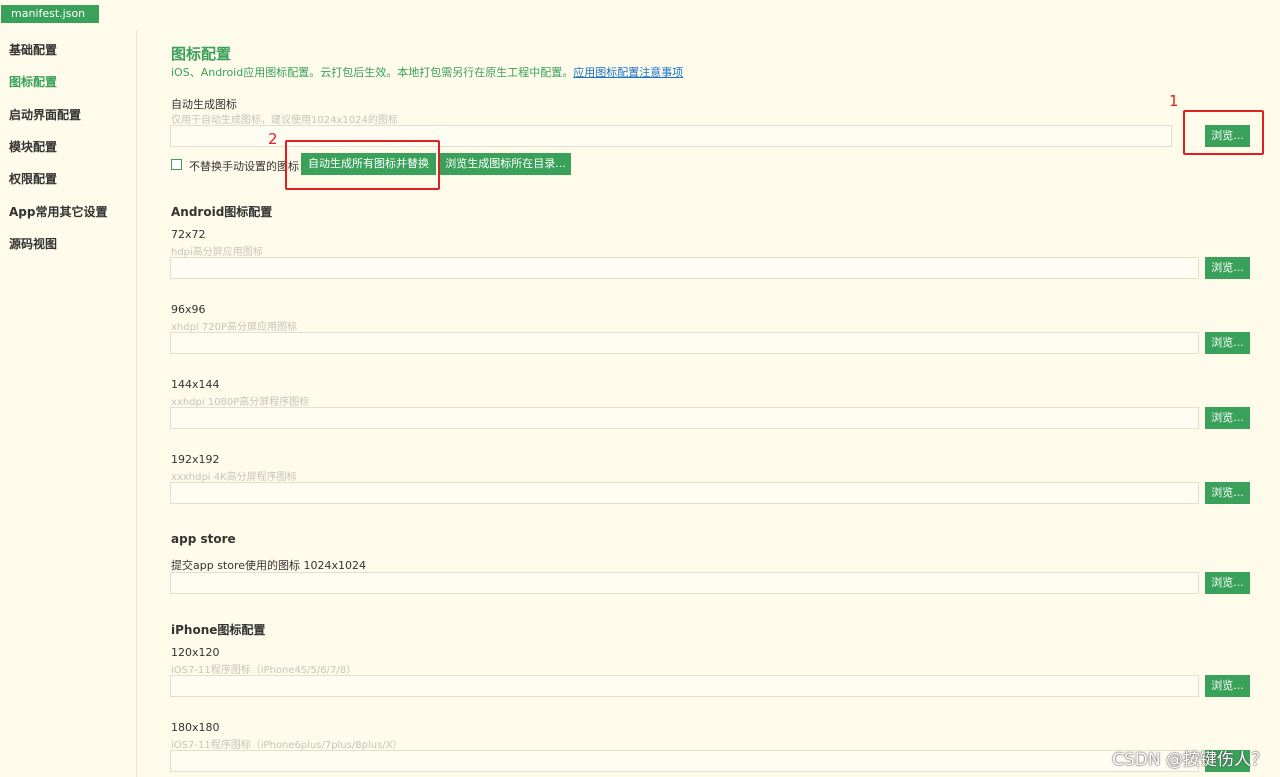  What do you see at coordinates (287, 745) in the screenshot?
I see `iphone-180-hint: iOS7-11程序图标（iPhone6plus/7plus/8plus/X）` at bounding box center [287, 745].